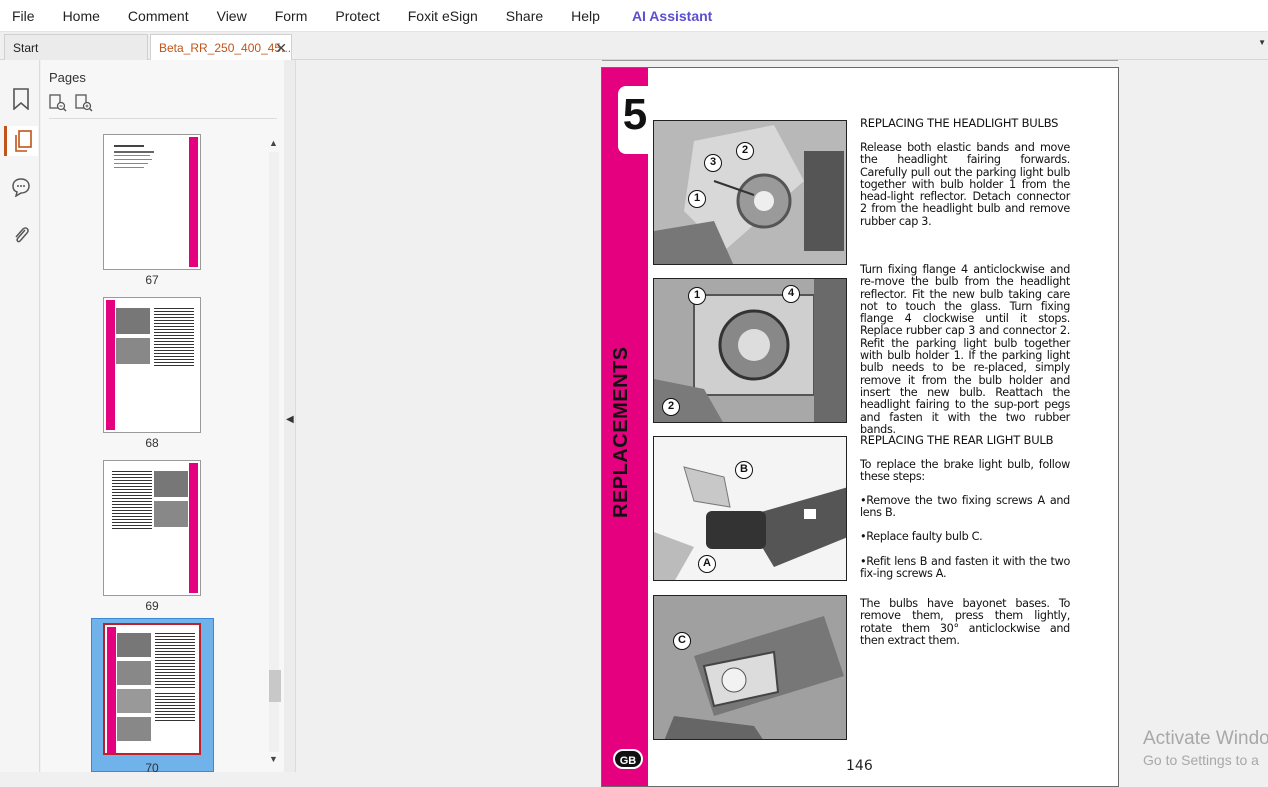  What do you see at coordinates (1262, 42) in the screenshot?
I see `tab-list-dropdown-icon: ▼` at bounding box center [1262, 42].